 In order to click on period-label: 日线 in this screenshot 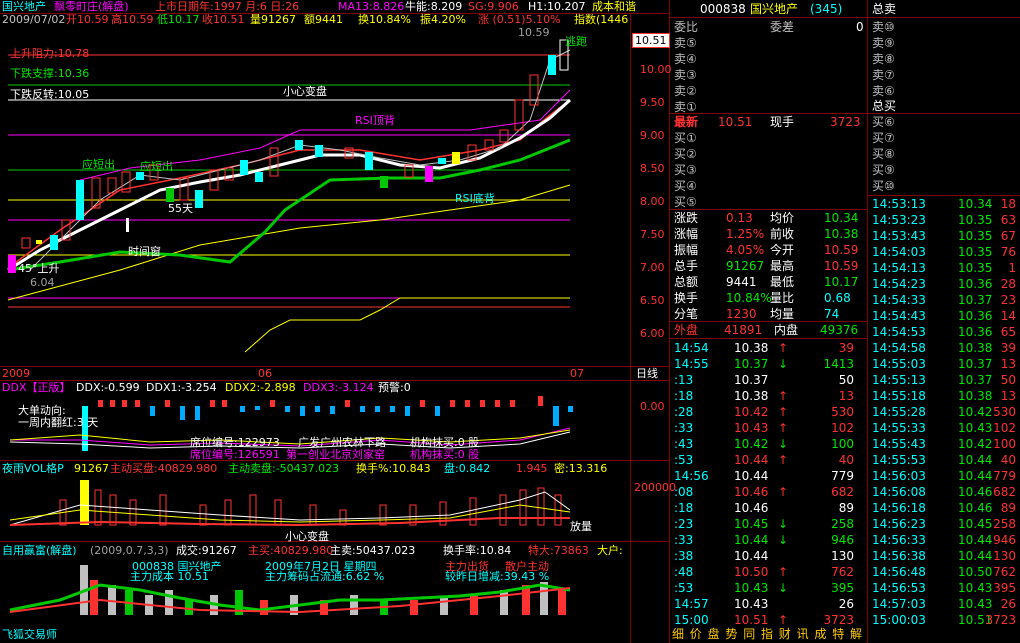, I will do `click(647, 373)`.